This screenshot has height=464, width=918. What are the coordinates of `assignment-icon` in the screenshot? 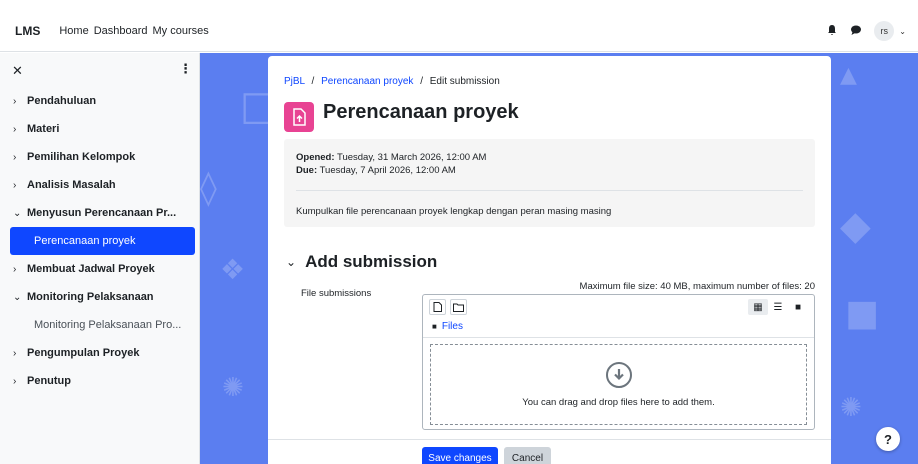 It's located at (299, 117).